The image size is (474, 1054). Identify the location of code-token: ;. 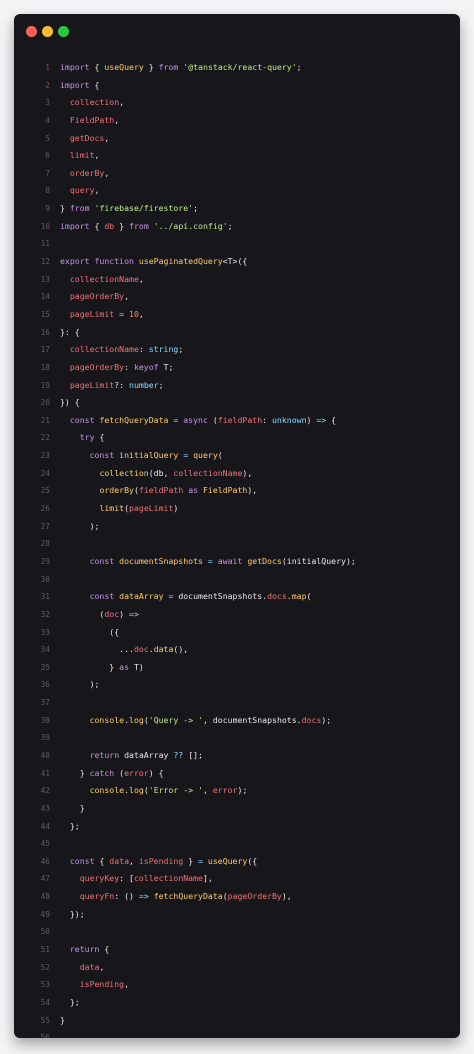
(161, 384).